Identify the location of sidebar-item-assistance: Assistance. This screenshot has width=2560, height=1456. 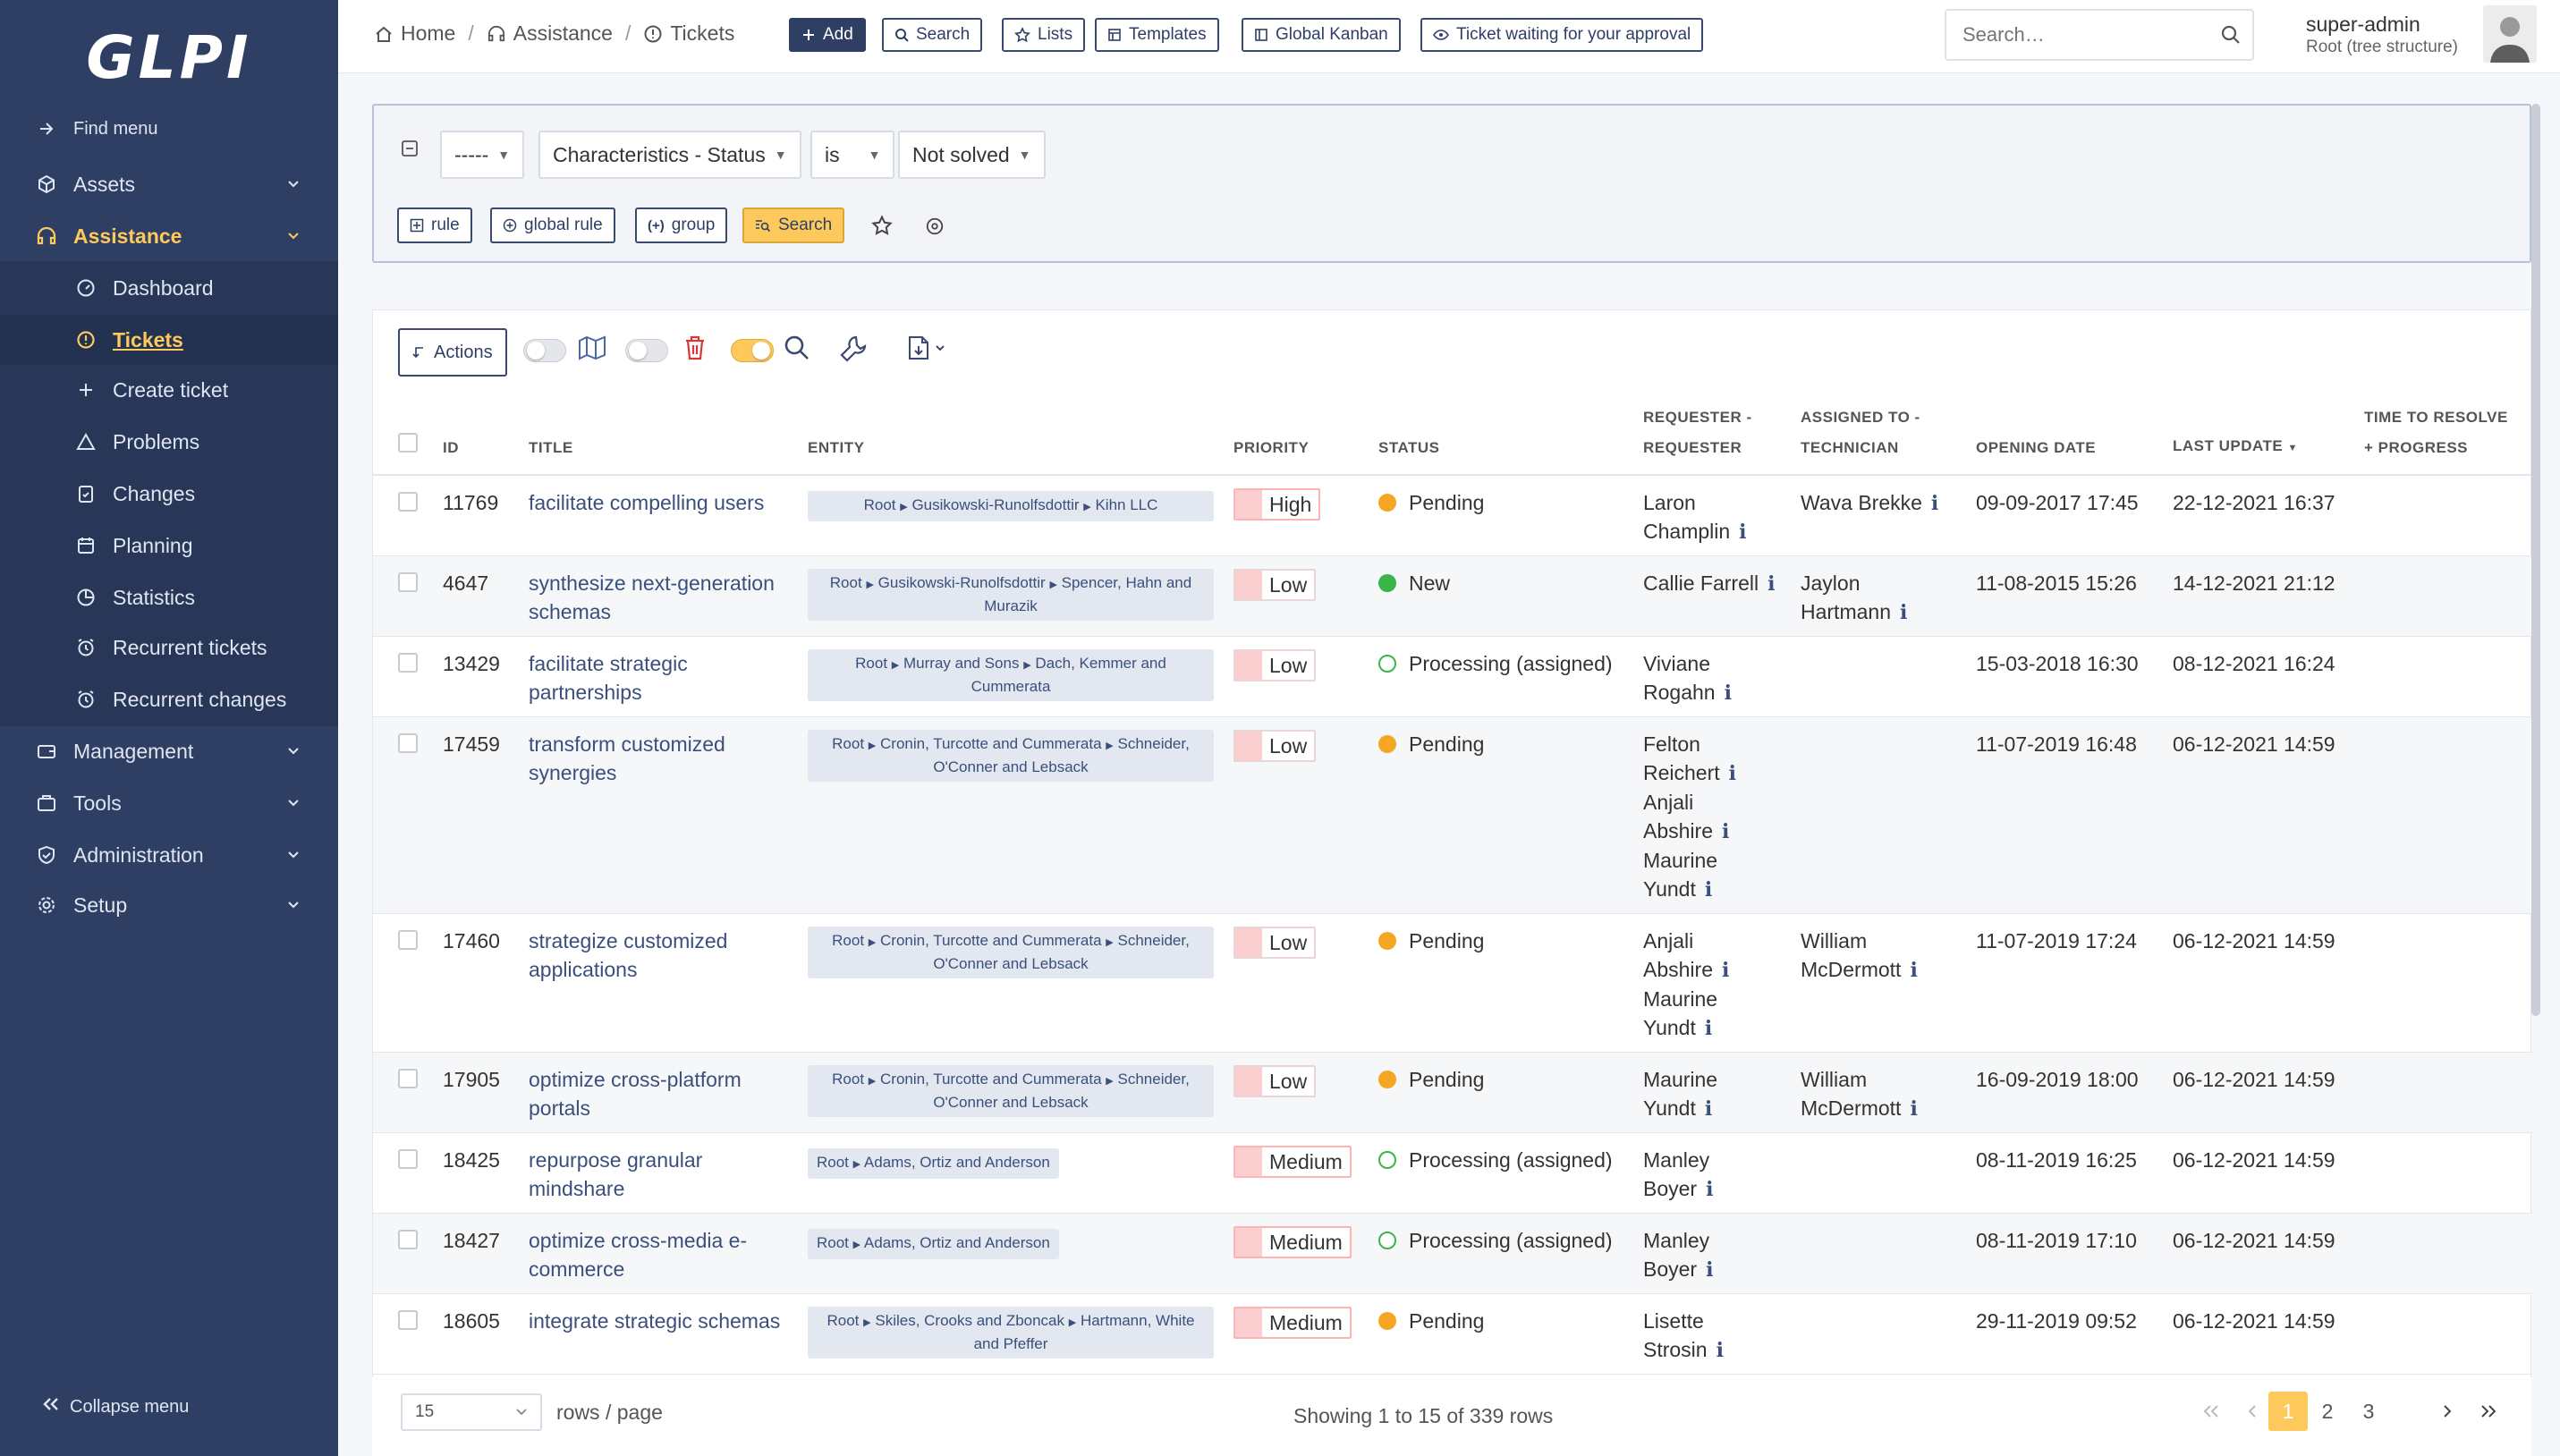
(169, 236).